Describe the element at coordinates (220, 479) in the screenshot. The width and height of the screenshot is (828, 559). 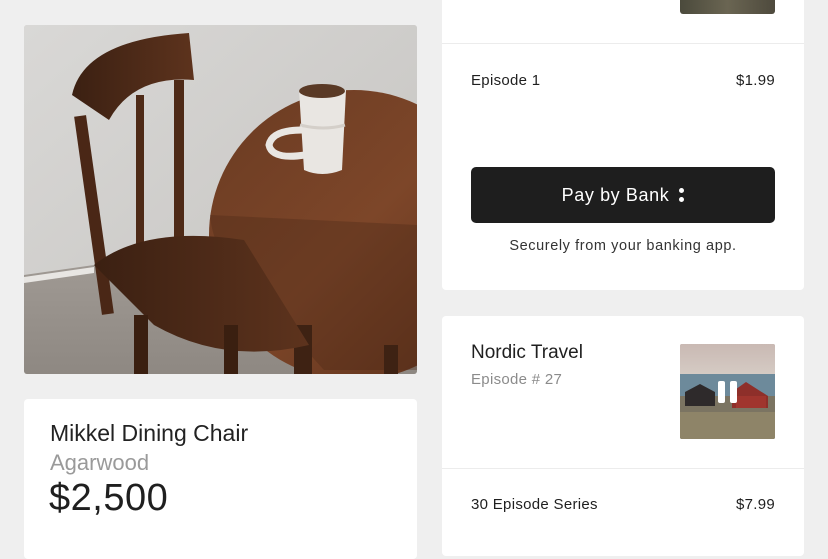
I see `product-card: Mikkel Dining Chair Agarwood $2,500` at that location.